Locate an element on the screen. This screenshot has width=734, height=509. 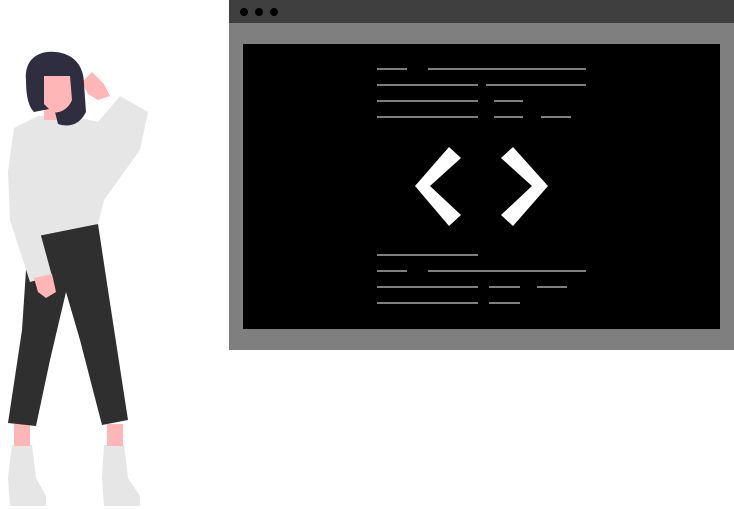
left-shoe is located at coordinates (27, 475).